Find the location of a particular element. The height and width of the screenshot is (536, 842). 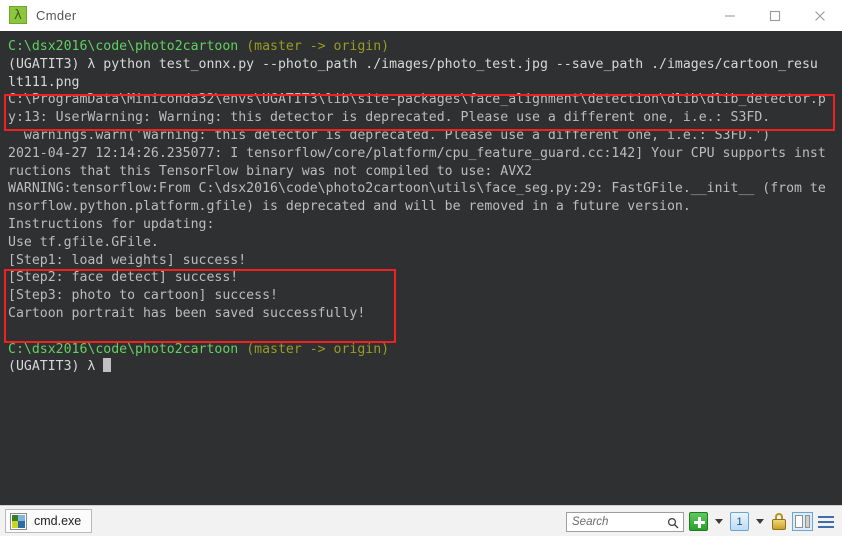

green-plus-icon is located at coordinates (698, 521).